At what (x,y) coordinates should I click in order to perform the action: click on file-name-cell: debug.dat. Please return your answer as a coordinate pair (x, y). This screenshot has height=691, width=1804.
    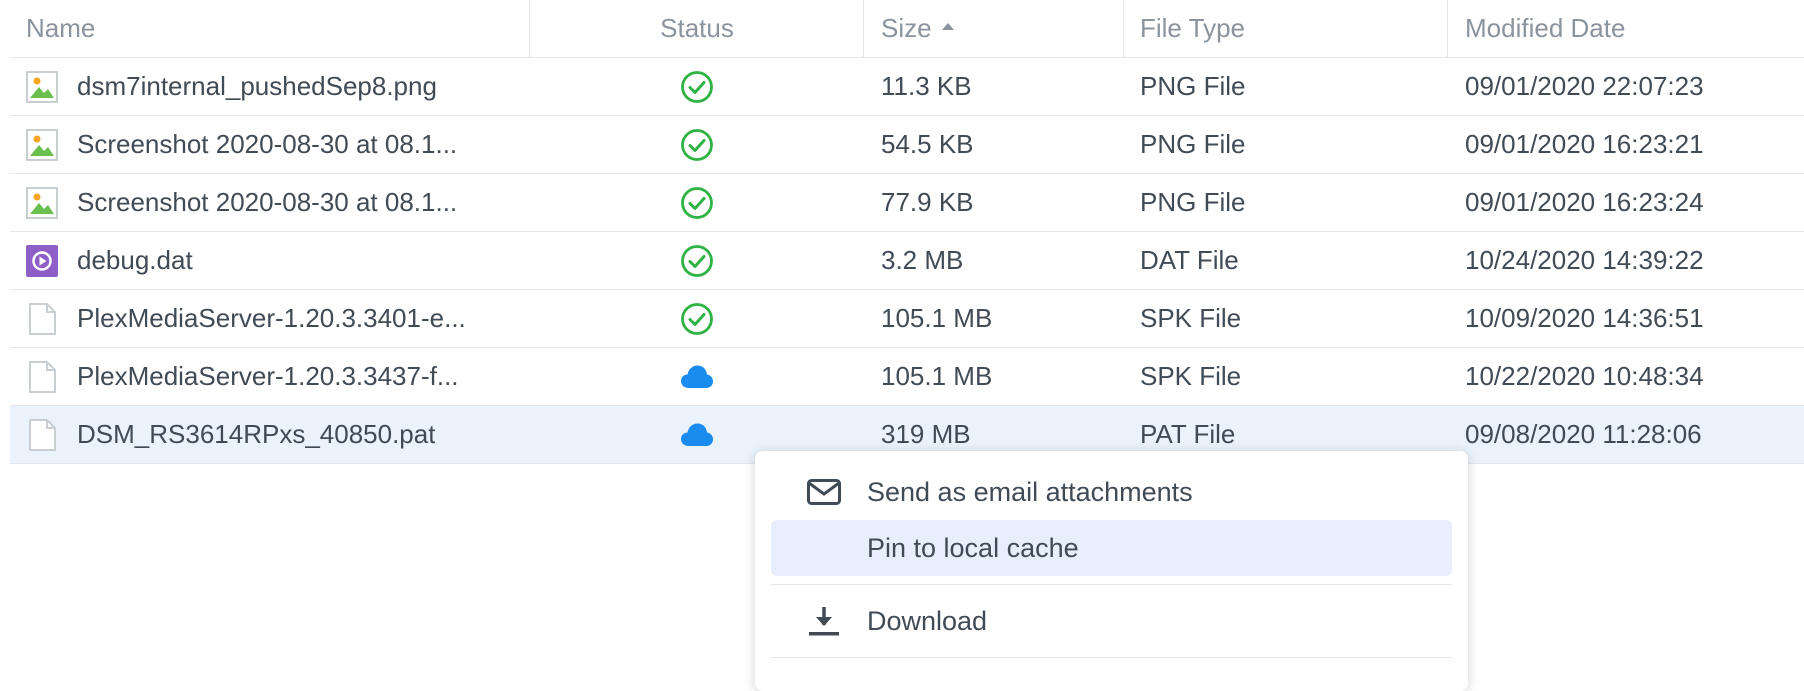
    Looking at the image, I should click on (270, 260).